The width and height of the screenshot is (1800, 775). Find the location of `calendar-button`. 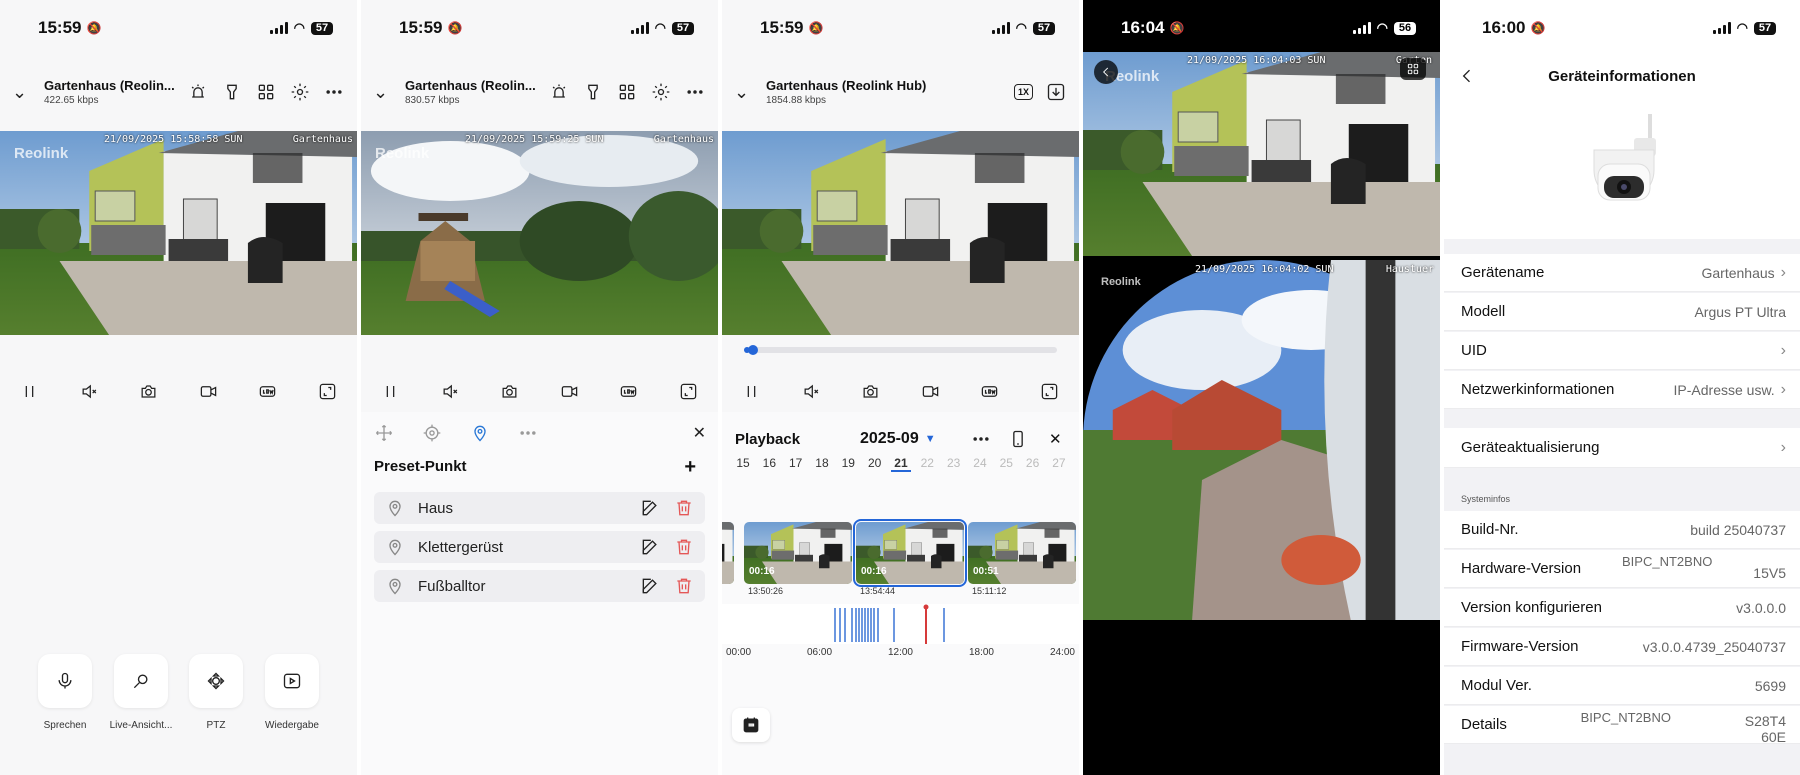

calendar-button is located at coordinates (751, 725).